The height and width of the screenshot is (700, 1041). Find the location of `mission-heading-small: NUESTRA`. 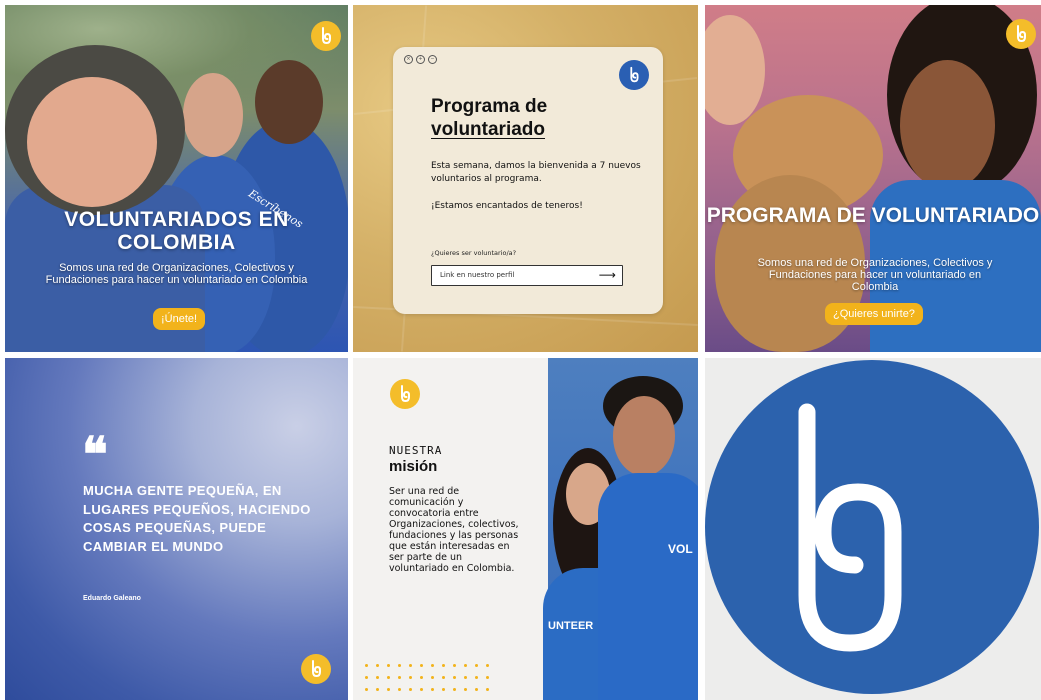

mission-heading-small: NUESTRA is located at coordinates (416, 450).